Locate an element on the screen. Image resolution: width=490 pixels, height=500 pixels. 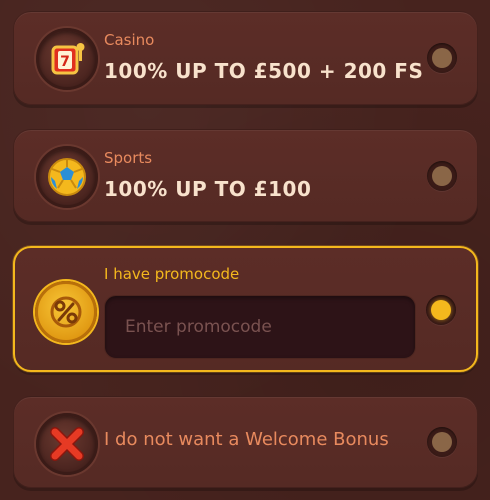
promocode-label: I have promocode is located at coordinates (172, 274).